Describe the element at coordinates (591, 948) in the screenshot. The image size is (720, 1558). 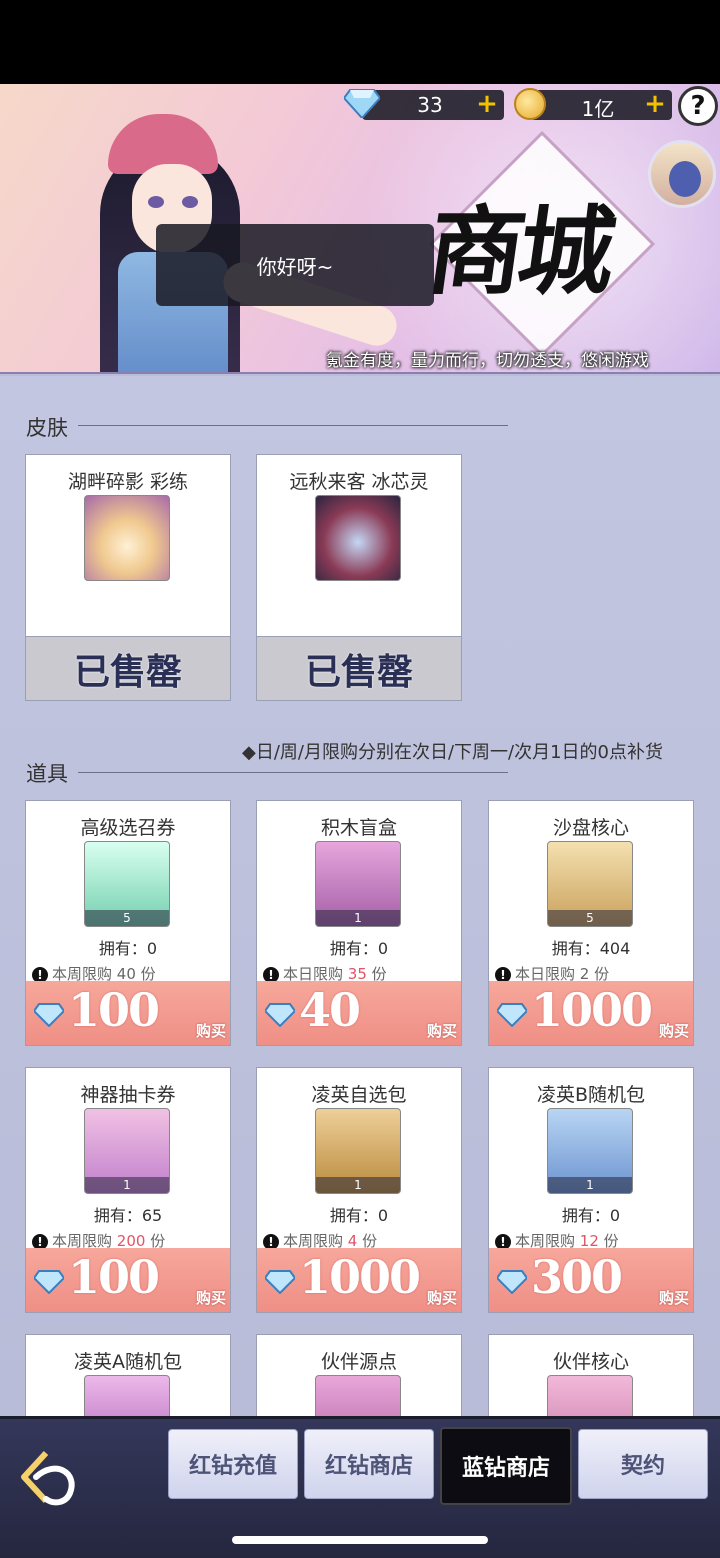
I see `owned-count: 拥有：404` at that location.